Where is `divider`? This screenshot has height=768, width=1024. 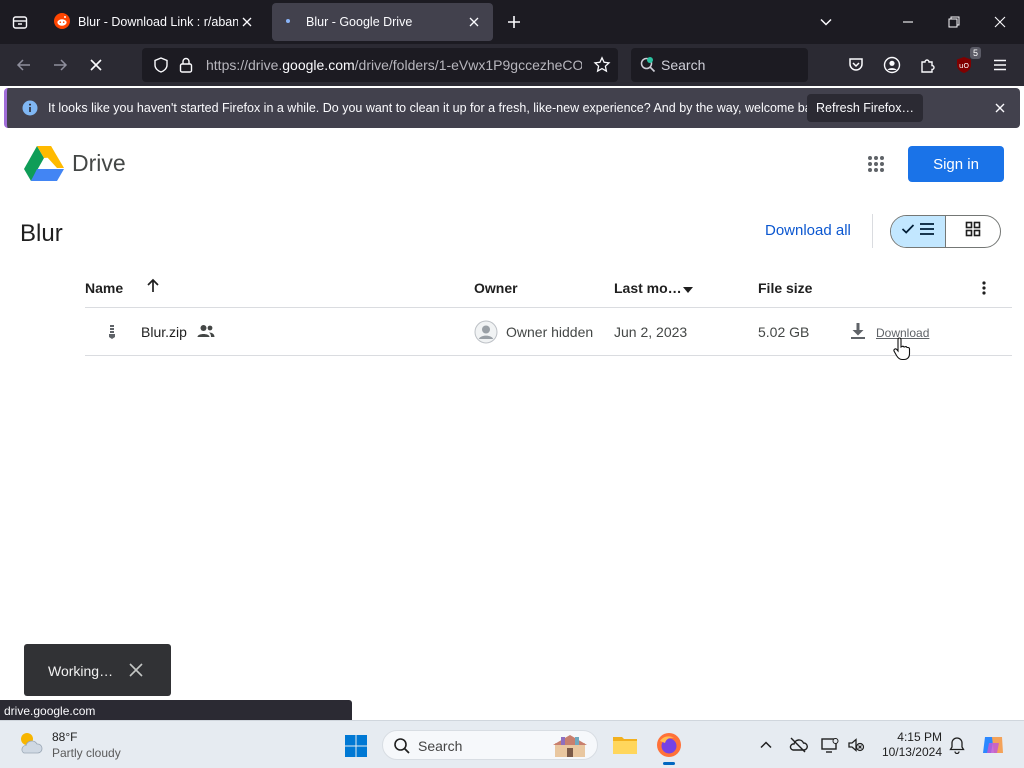
divider is located at coordinates (872, 231).